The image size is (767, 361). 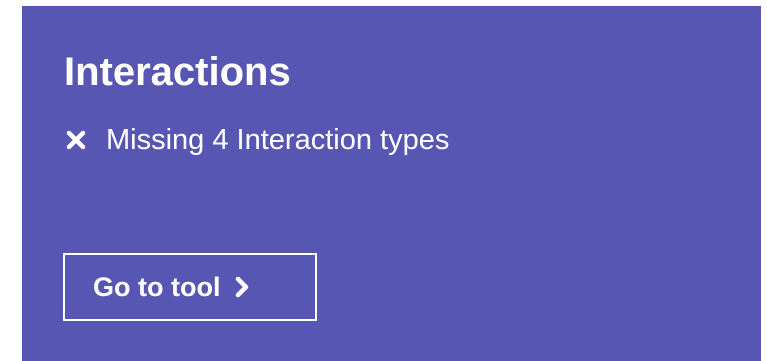 What do you see at coordinates (76, 140) in the screenshot?
I see `close-icon` at bounding box center [76, 140].